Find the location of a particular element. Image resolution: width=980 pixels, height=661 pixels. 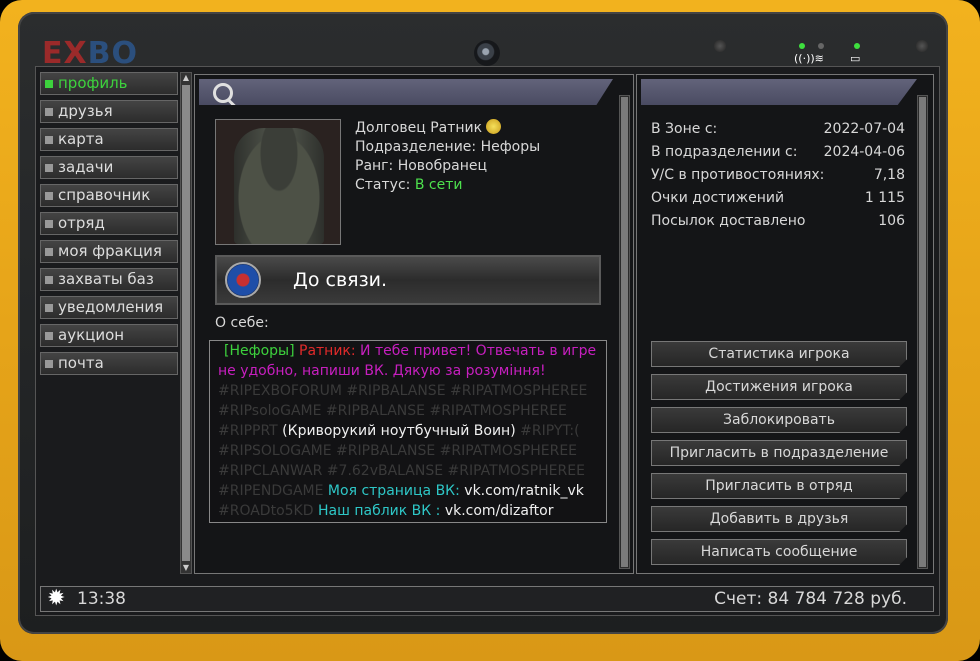

about-tag: #ROADto5KD is located at coordinates (266, 511).